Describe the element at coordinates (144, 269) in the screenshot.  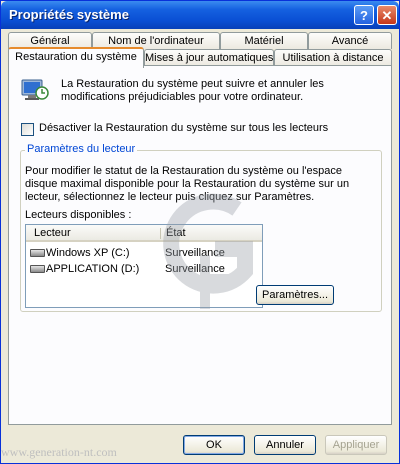
I see `drive-row: APPLICATION (D:) Surveillance` at that location.